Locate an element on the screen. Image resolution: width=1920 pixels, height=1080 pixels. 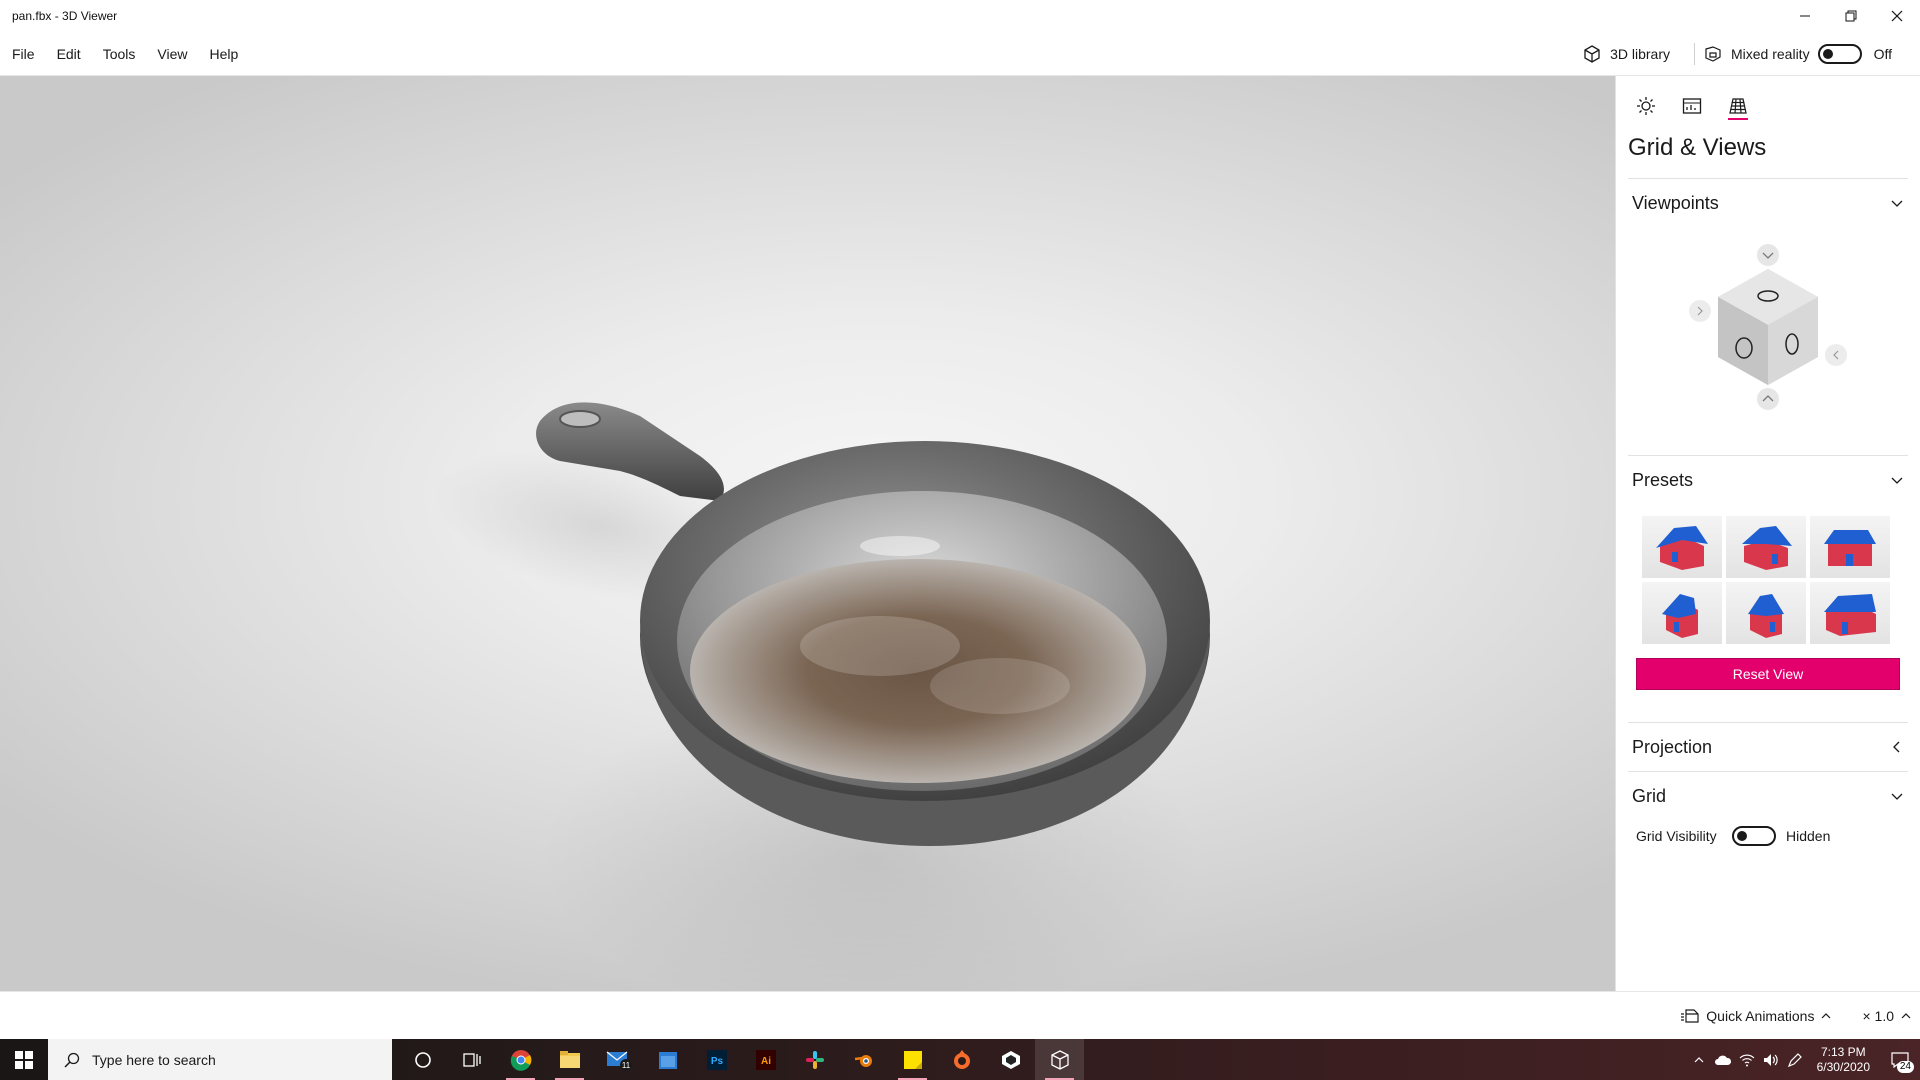
clock: 7:13 PM 6/30/2020 is located at coordinates (1843, 1060).